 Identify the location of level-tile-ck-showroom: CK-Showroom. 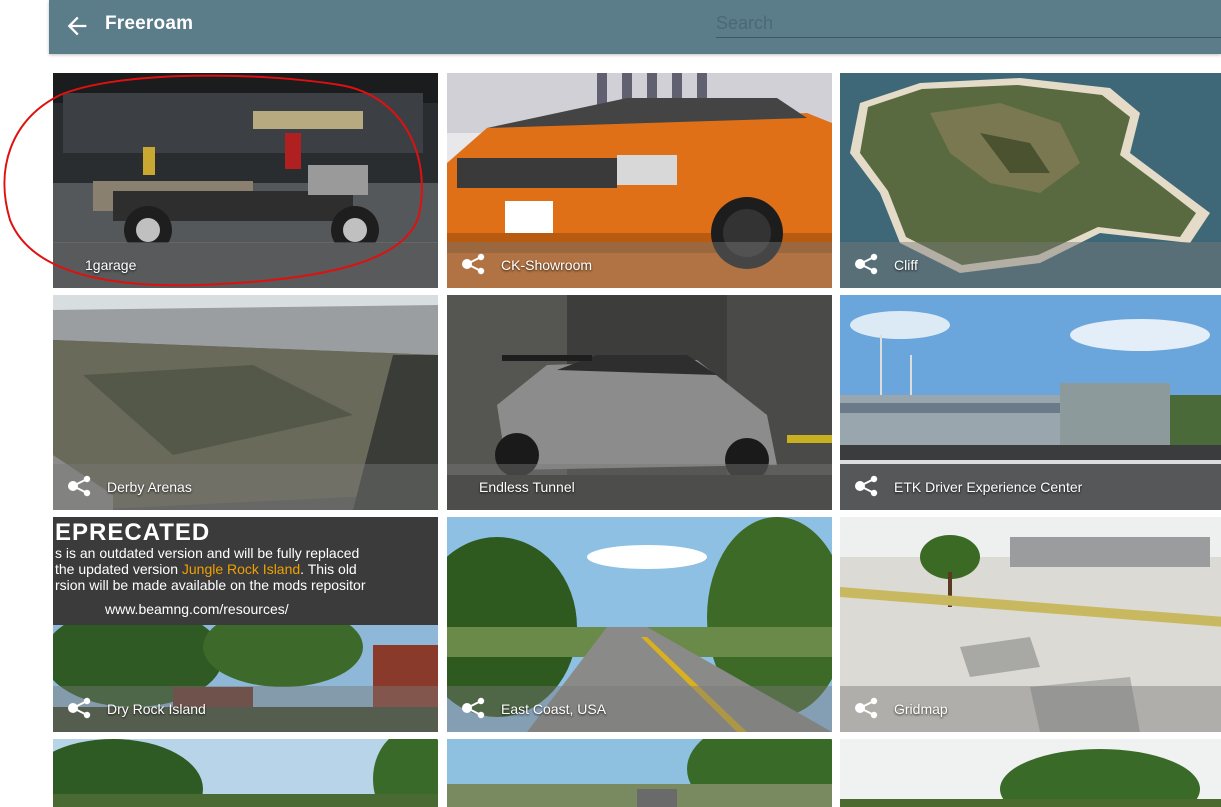
(639, 180).